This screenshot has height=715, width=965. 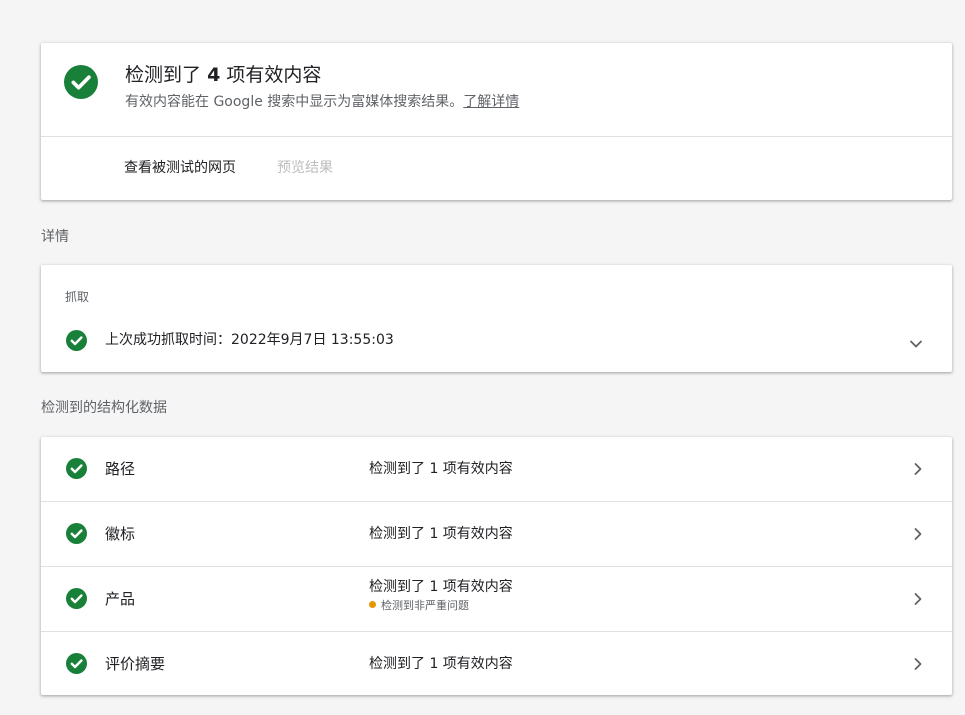 I want to click on structured-data-row: 路径 检测到了 1 项有效内容, so click(x=496, y=469).